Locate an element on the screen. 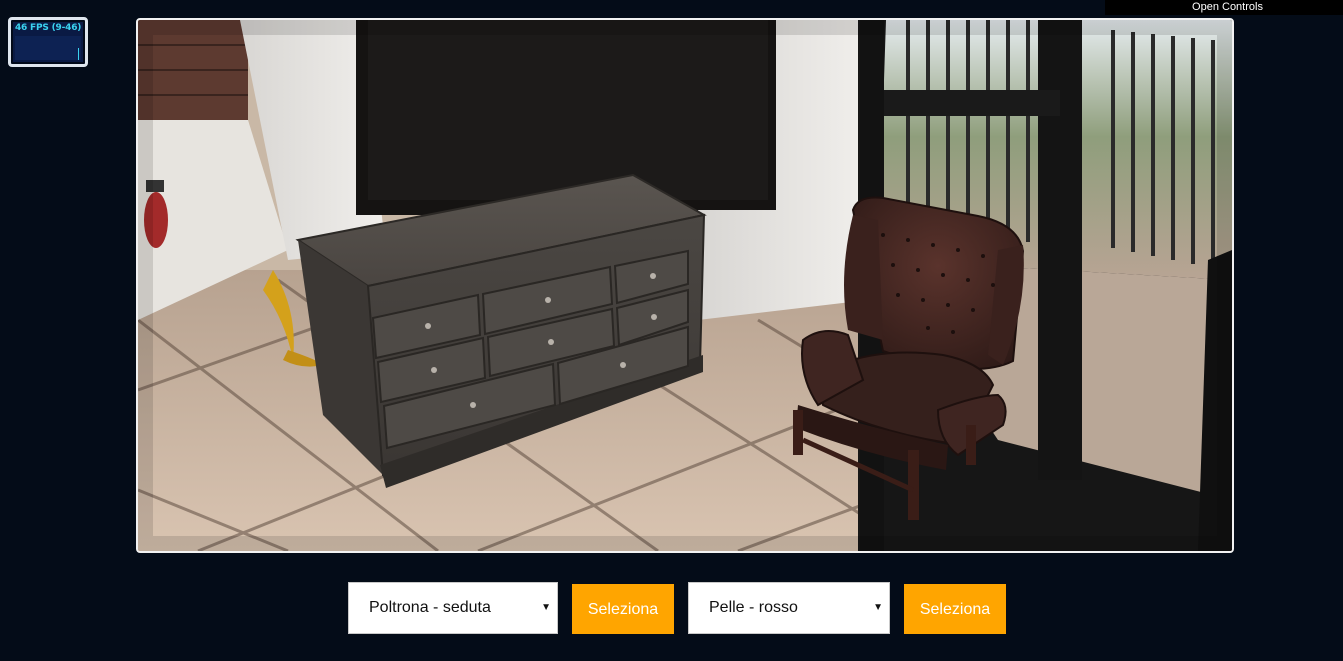  open-controls-button: Open Controls is located at coordinates (1224, 7).